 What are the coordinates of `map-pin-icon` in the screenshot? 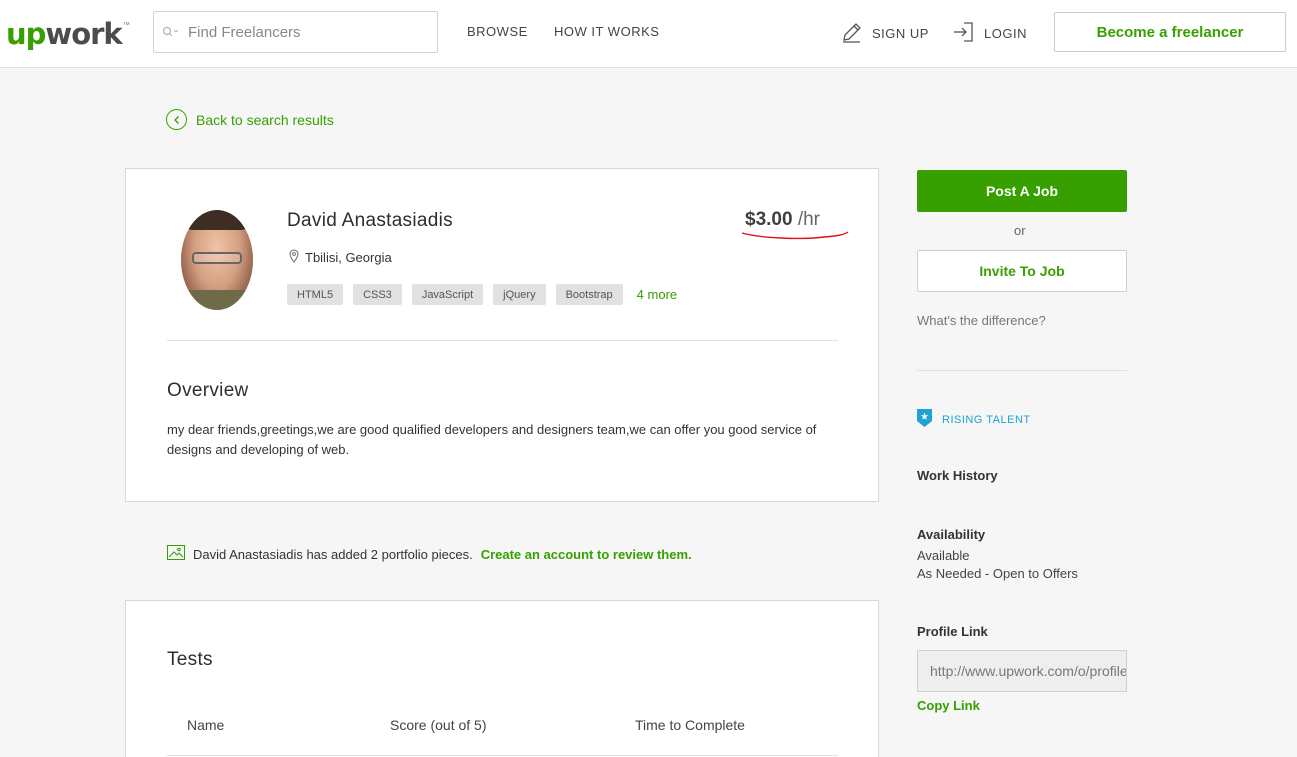 It's located at (294, 257).